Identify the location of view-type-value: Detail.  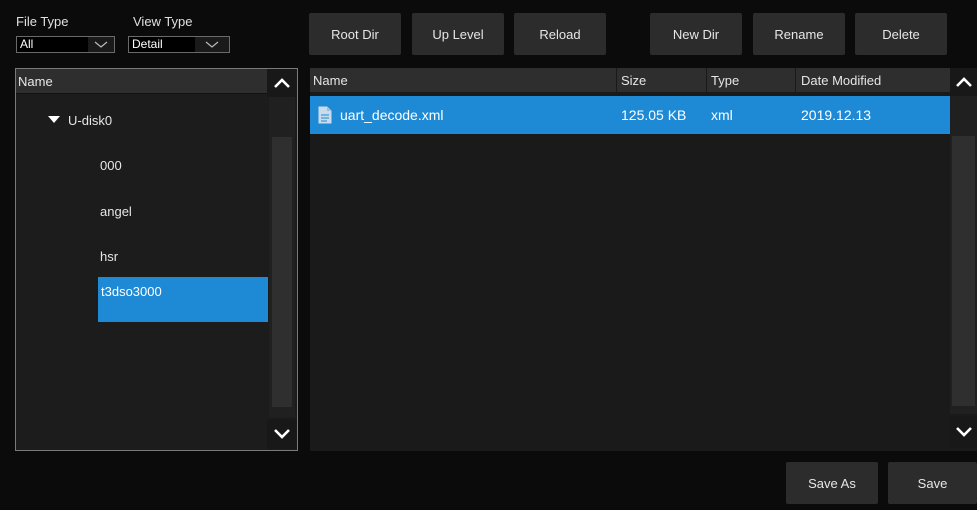
(162, 44).